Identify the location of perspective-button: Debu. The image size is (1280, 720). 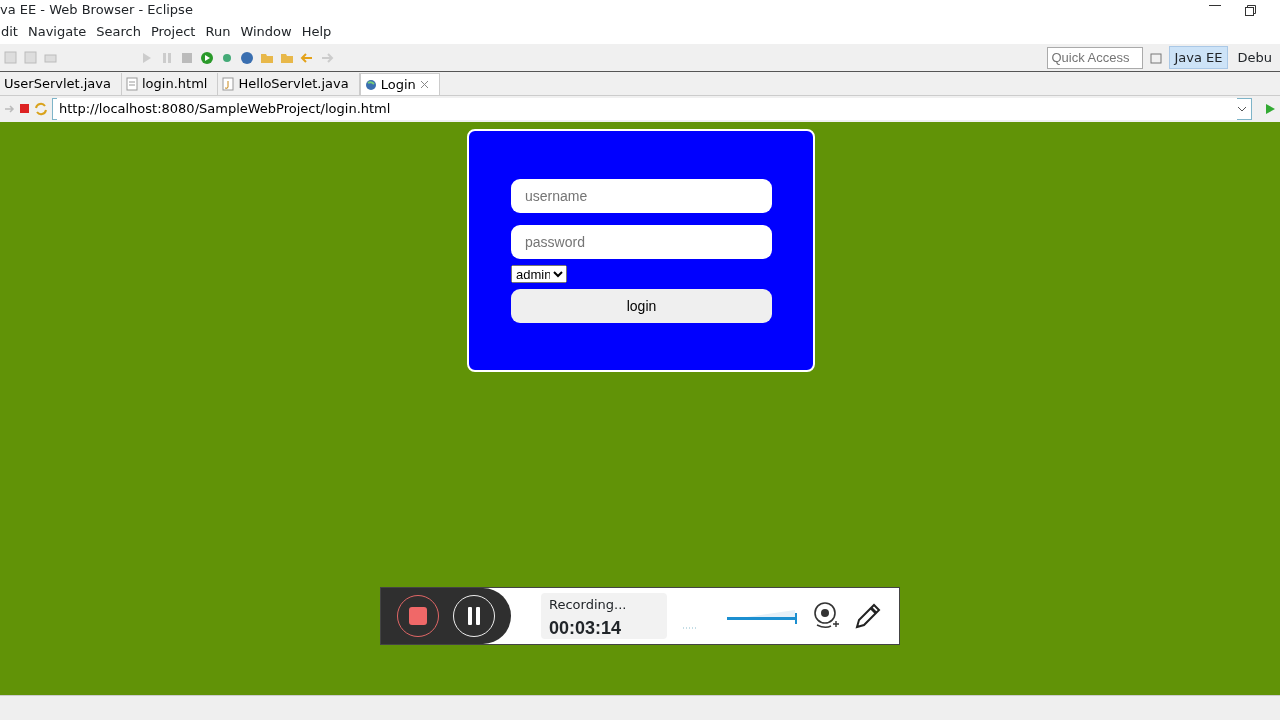
(1254, 57).